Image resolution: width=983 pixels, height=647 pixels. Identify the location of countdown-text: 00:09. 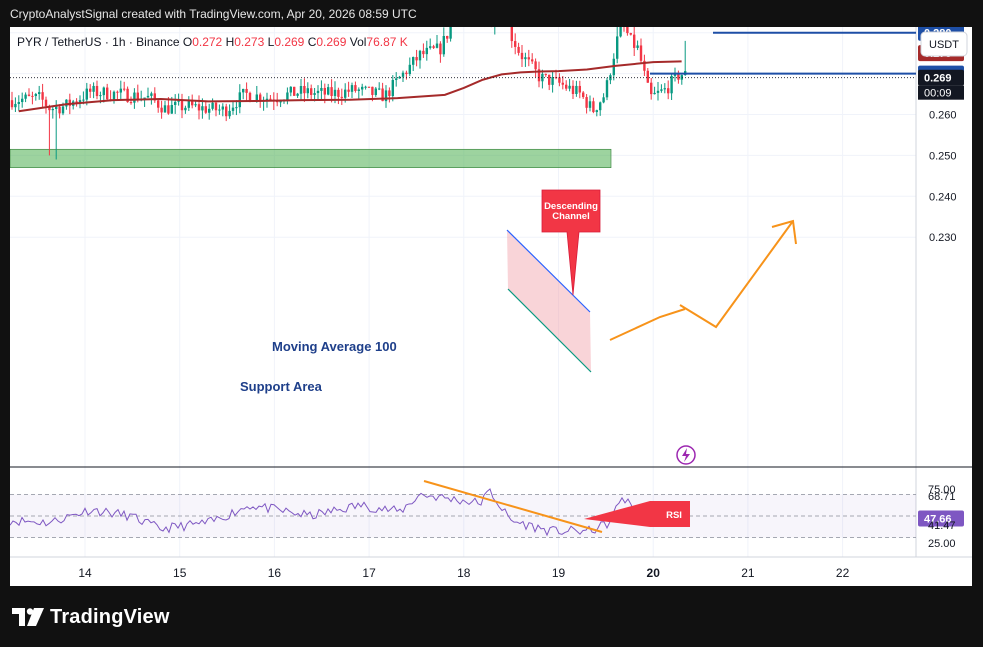
(938, 94).